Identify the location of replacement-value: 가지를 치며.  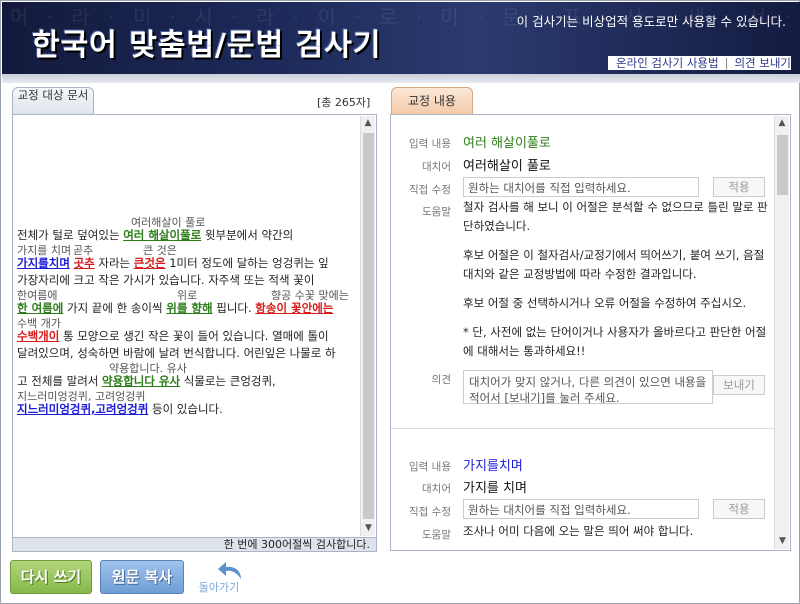
(495, 486).